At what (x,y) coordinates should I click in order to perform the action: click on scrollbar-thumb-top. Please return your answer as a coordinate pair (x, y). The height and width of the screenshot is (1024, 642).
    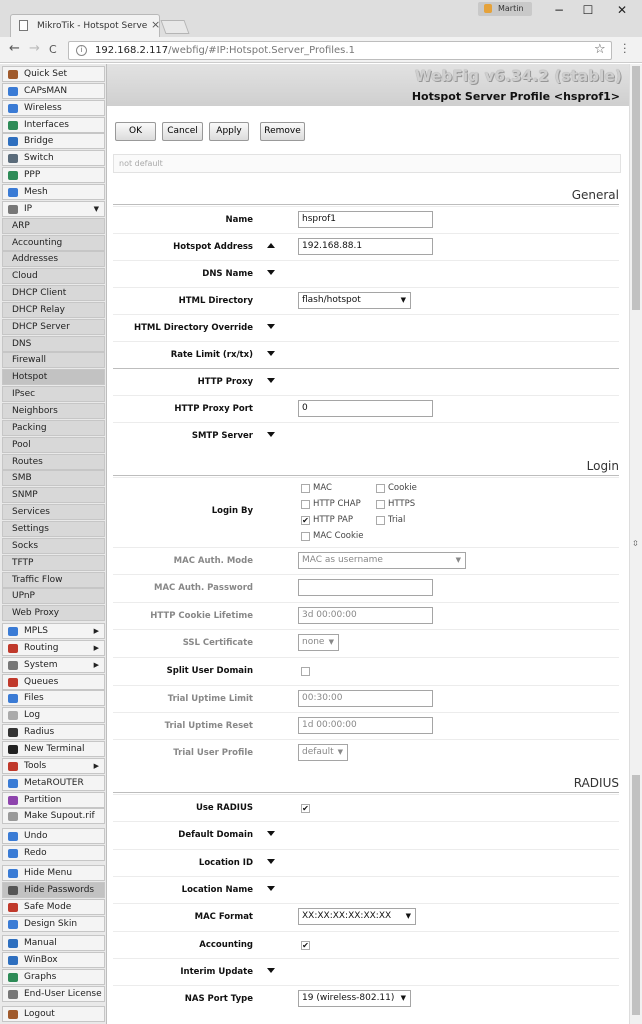
    Looking at the image, I should click on (636, 188).